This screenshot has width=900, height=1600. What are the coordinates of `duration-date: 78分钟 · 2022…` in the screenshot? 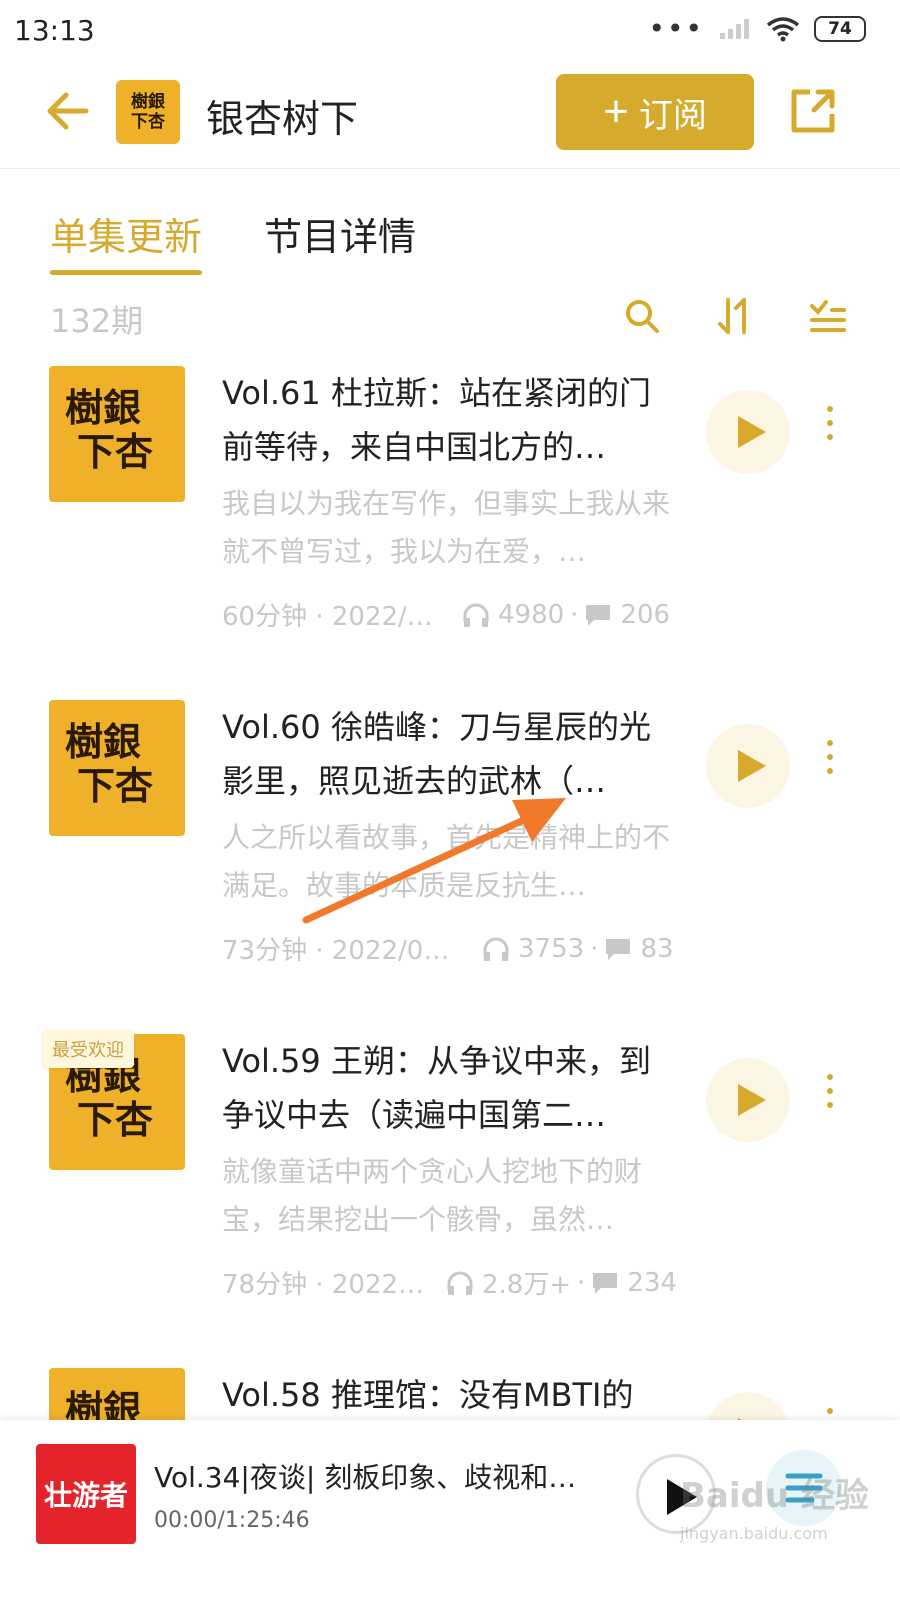 It's located at (323, 1285).